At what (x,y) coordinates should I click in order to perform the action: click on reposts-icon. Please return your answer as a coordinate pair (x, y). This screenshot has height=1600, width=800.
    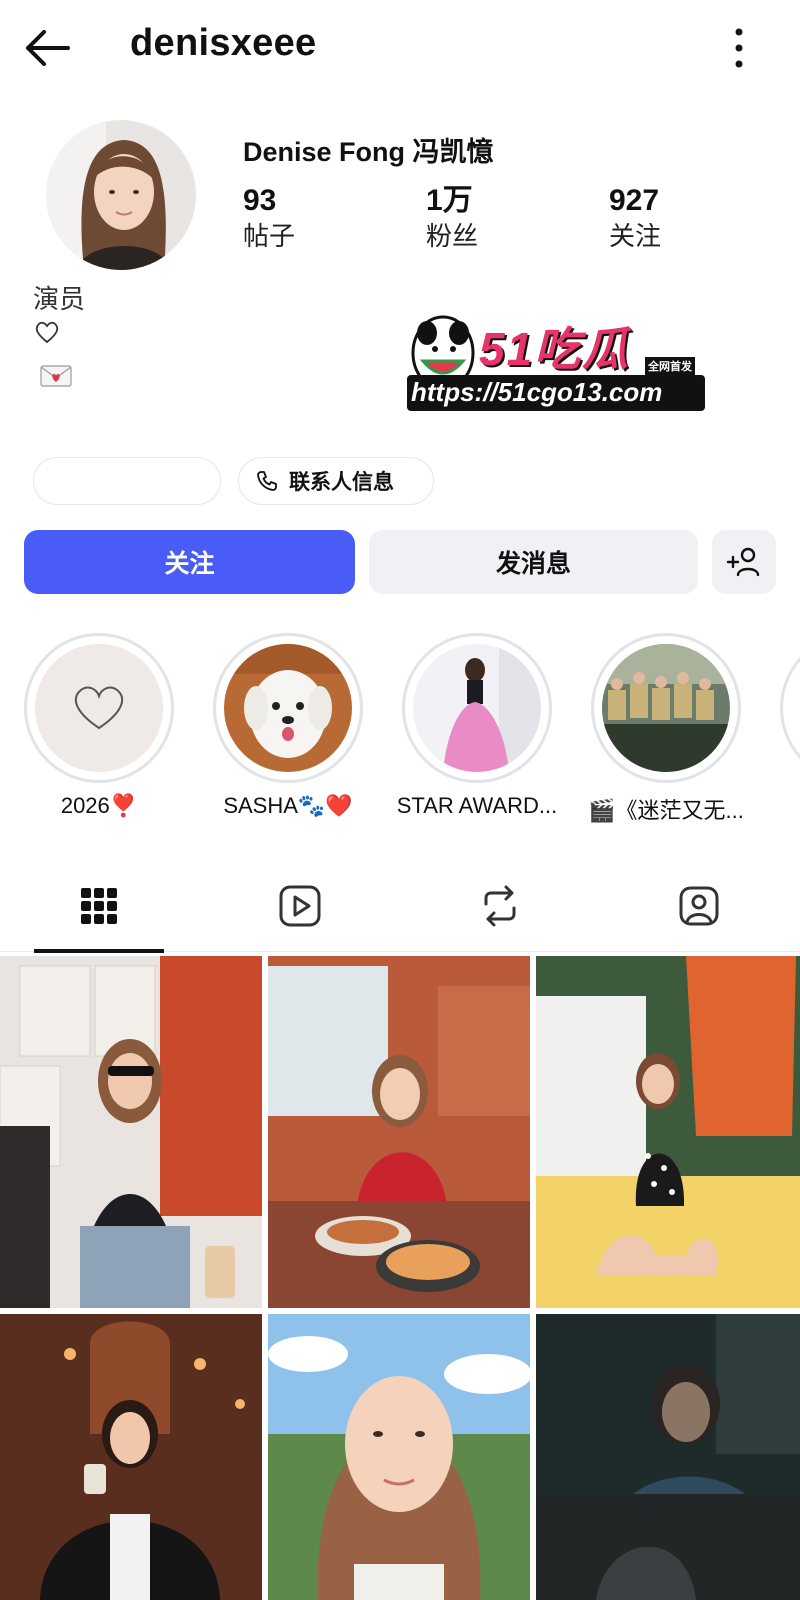
    Looking at the image, I should click on (500, 906).